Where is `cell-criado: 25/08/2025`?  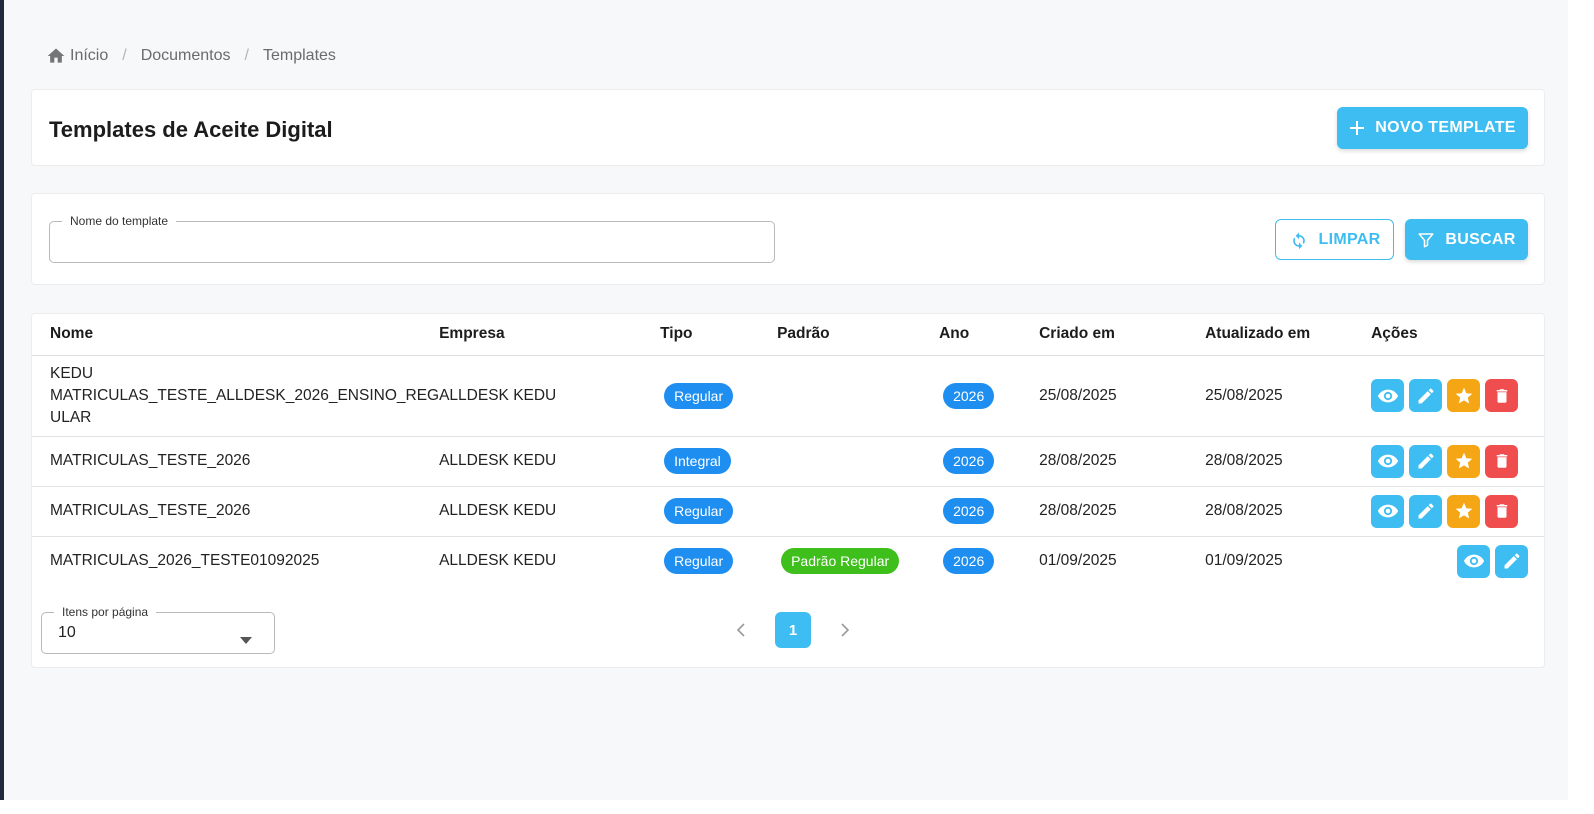 cell-criado: 25/08/2025 is located at coordinates (1122, 396).